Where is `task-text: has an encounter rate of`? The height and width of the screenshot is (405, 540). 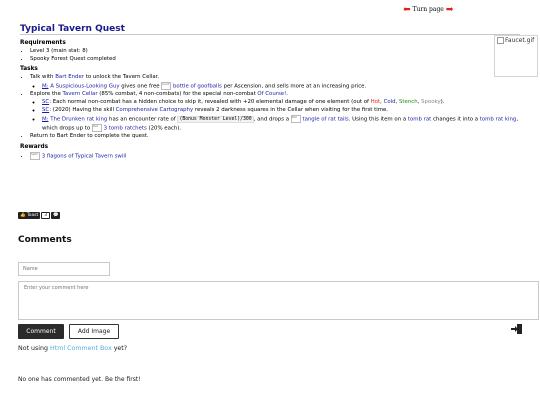
task-text: has an encounter rate of is located at coordinates (142, 119).